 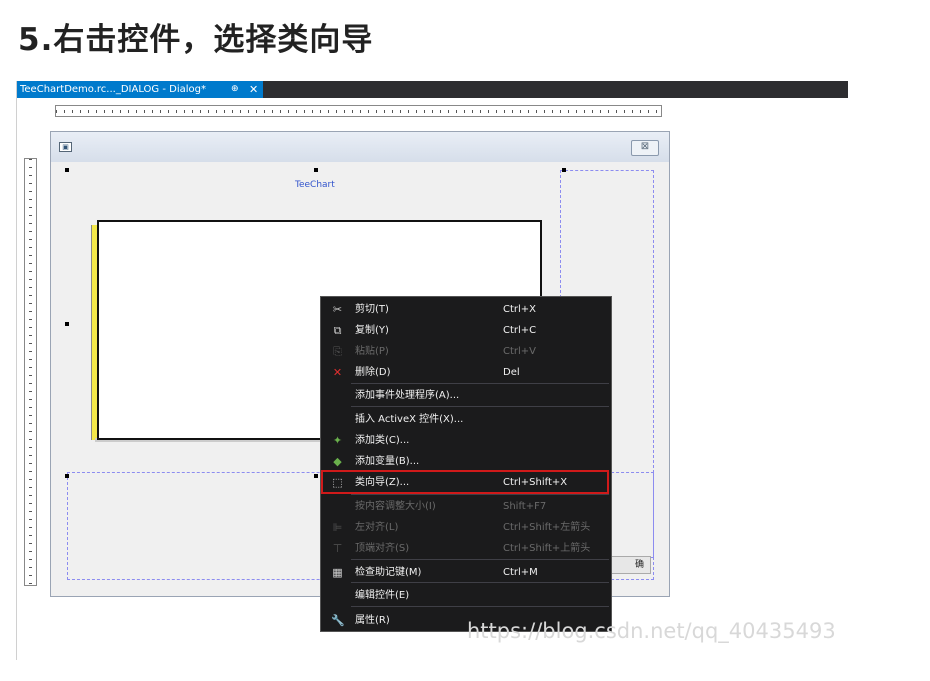 What do you see at coordinates (520, 572) in the screenshot?
I see `menu-item-shortcut: Ctrl+M` at bounding box center [520, 572].